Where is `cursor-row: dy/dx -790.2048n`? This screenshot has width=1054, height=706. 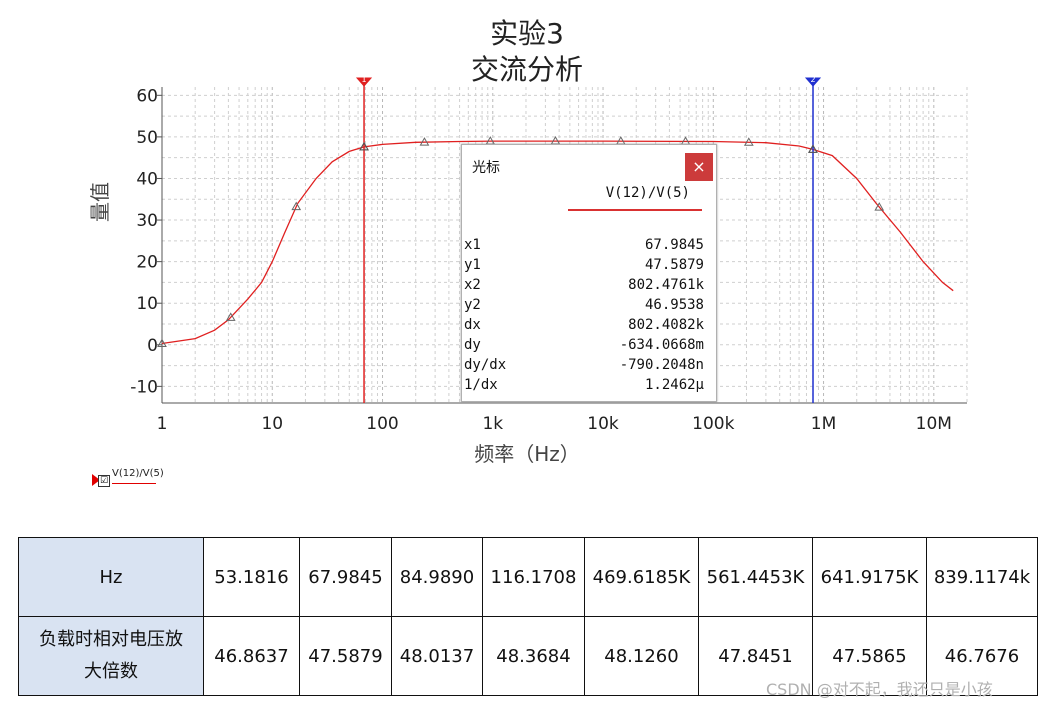
cursor-row: dy/dx -790.2048n is located at coordinates (584, 365).